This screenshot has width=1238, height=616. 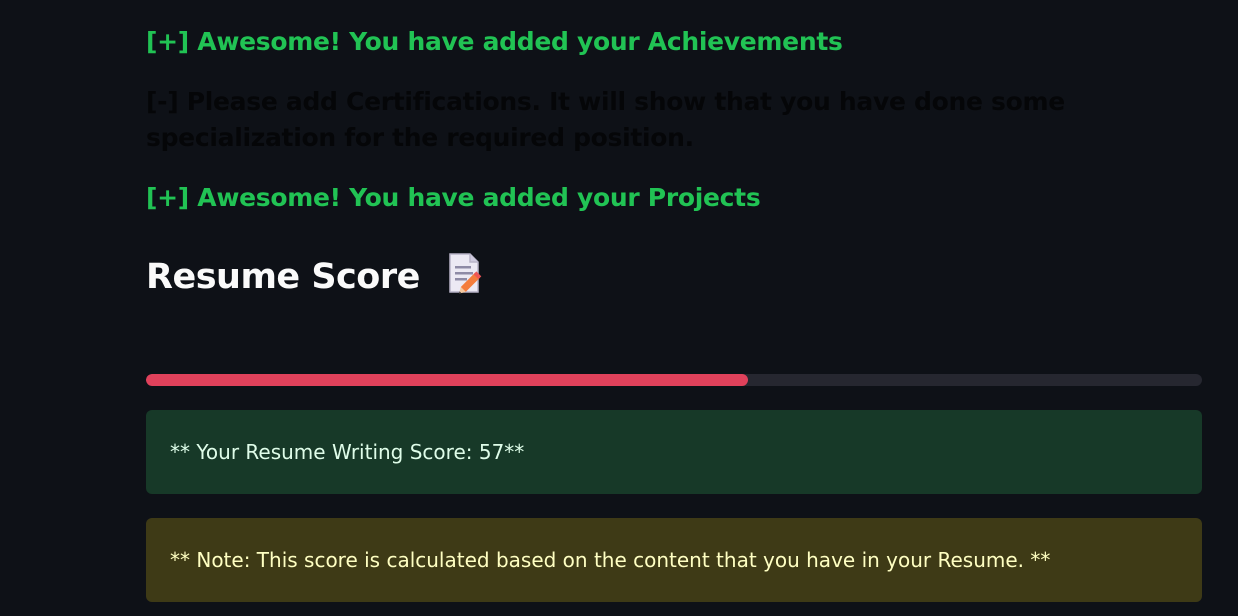 What do you see at coordinates (447, 380) in the screenshot?
I see `progress-fill` at bounding box center [447, 380].